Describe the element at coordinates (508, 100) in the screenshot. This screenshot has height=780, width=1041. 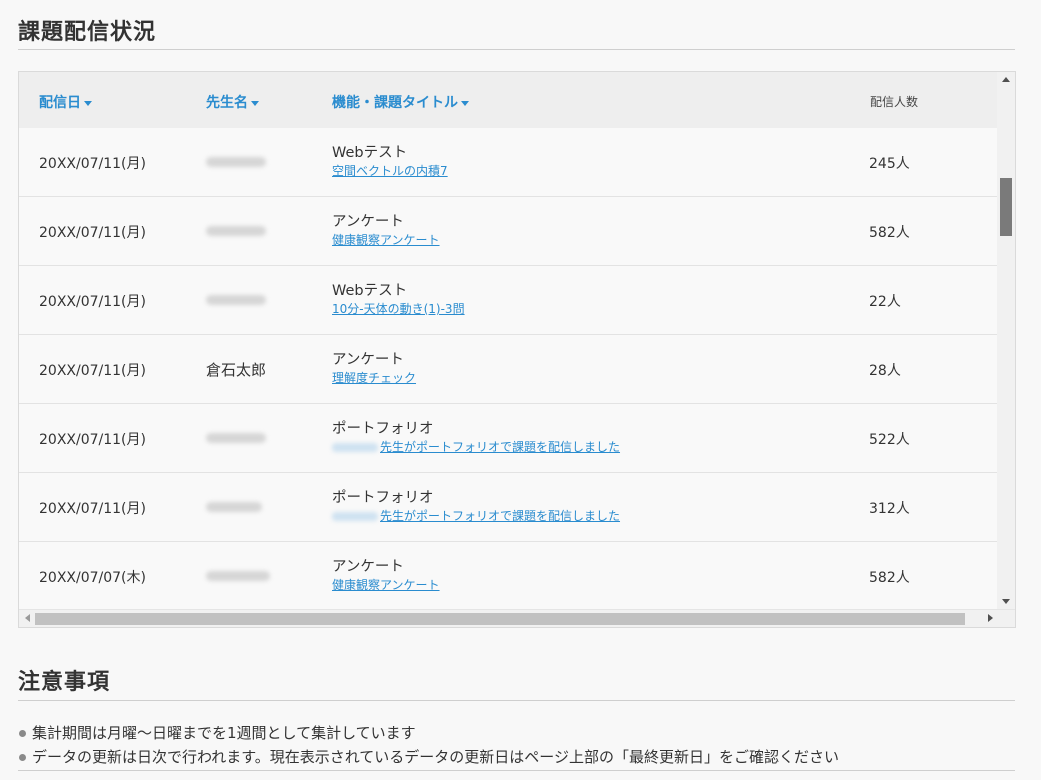
I see `table-header: 配信日 先生名 機能・課題タイトル 配信人数` at that location.